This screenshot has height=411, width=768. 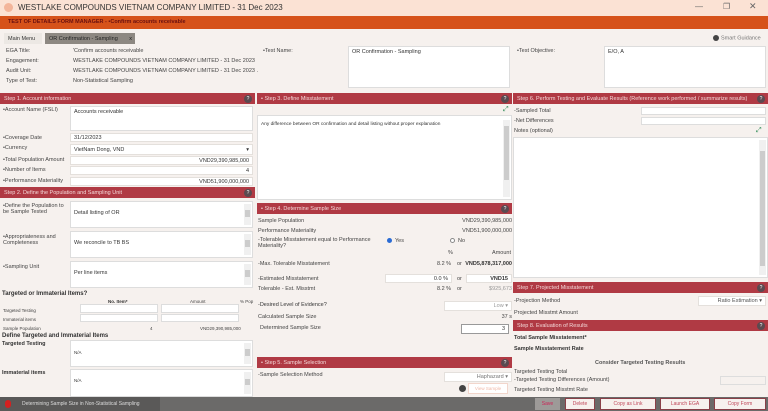 I want to click on step1-title: Step 1. Account information, so click(x=38, y=99).